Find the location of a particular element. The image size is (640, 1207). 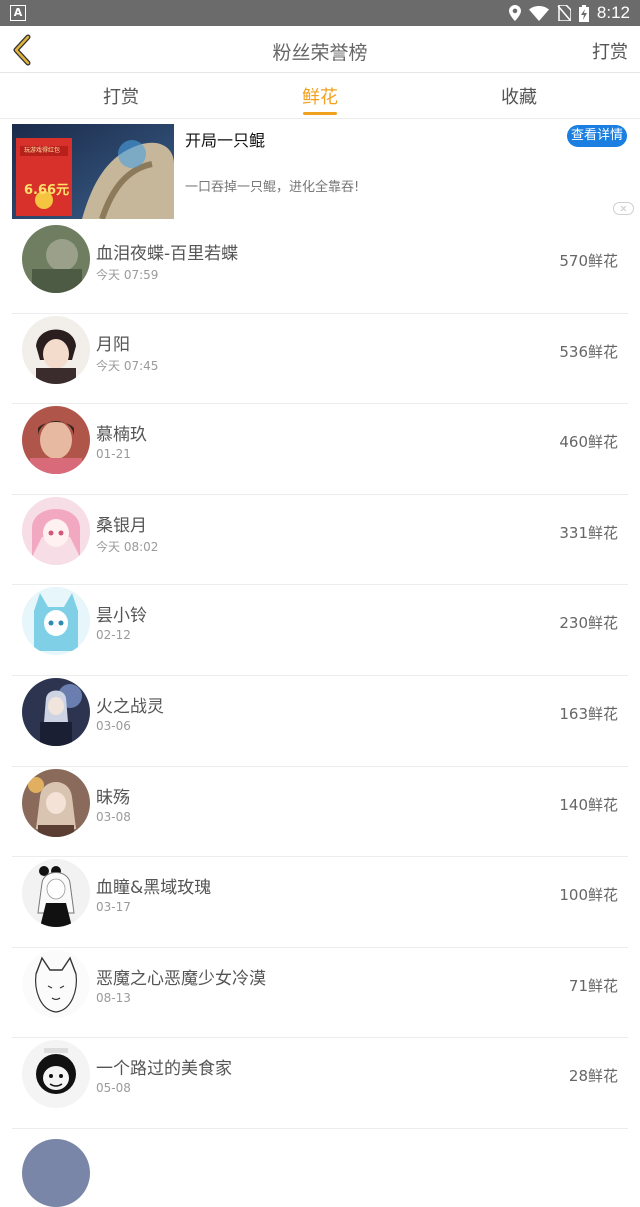

list-item: 桑银月 今天 08:02 331鲜花 is located at coordinates (320, 540).